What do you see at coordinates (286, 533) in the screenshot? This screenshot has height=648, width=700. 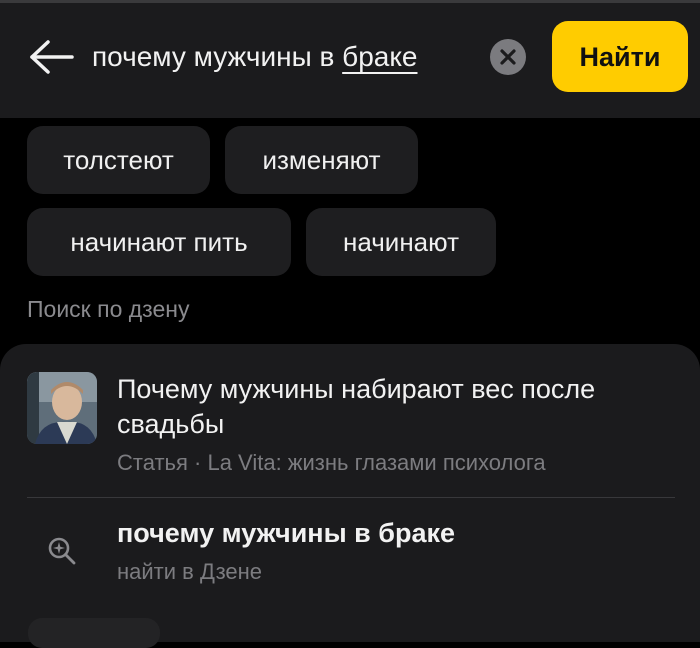 I see `search-suggestion-title: почему мужчины в браке` at bounding box center [286, 533].